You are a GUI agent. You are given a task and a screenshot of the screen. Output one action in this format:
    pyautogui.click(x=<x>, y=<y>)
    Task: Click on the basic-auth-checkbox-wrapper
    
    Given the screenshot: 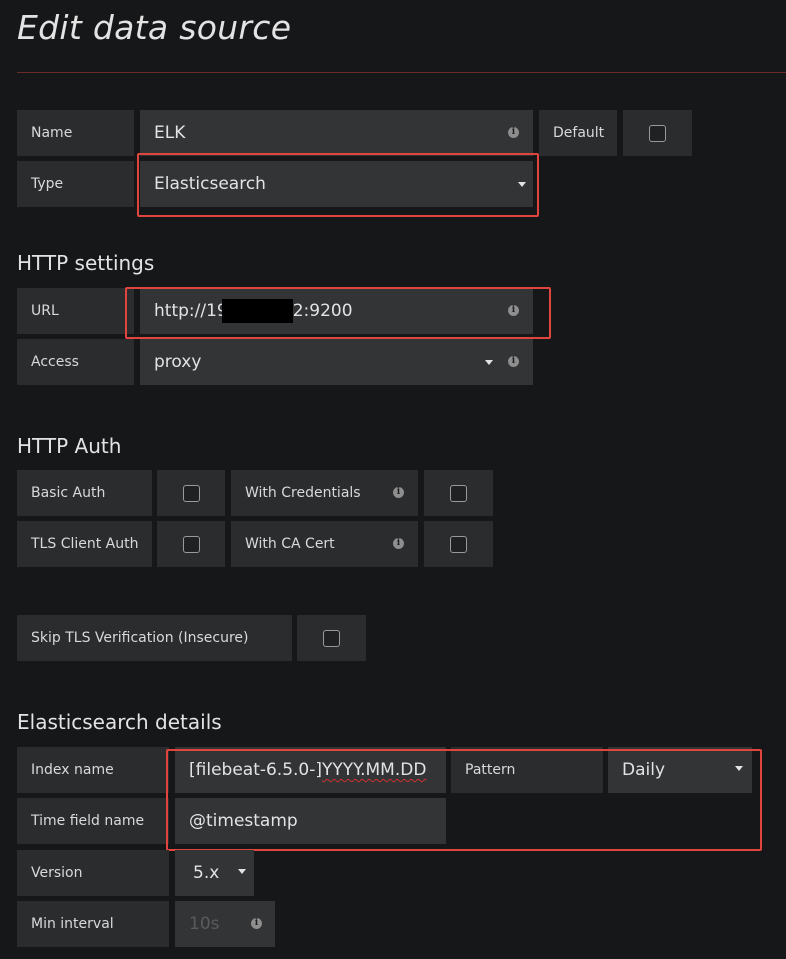 What is the action you would take?
    pyautogui.click(x=191, y=493)
    